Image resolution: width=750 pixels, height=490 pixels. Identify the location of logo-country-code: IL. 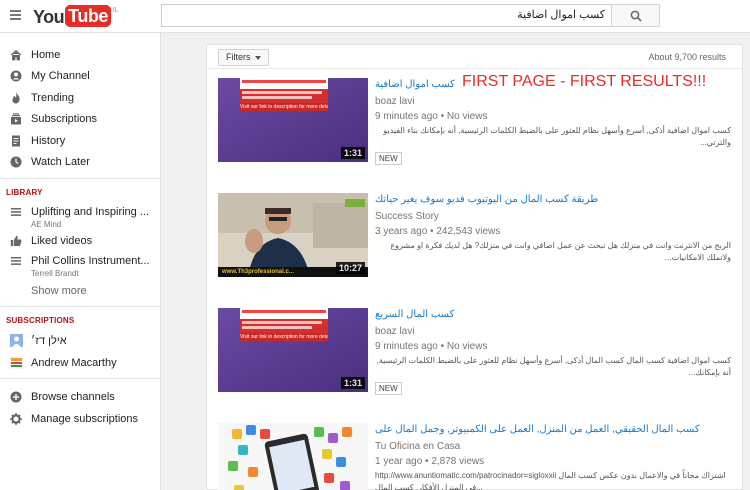
(115, 10).